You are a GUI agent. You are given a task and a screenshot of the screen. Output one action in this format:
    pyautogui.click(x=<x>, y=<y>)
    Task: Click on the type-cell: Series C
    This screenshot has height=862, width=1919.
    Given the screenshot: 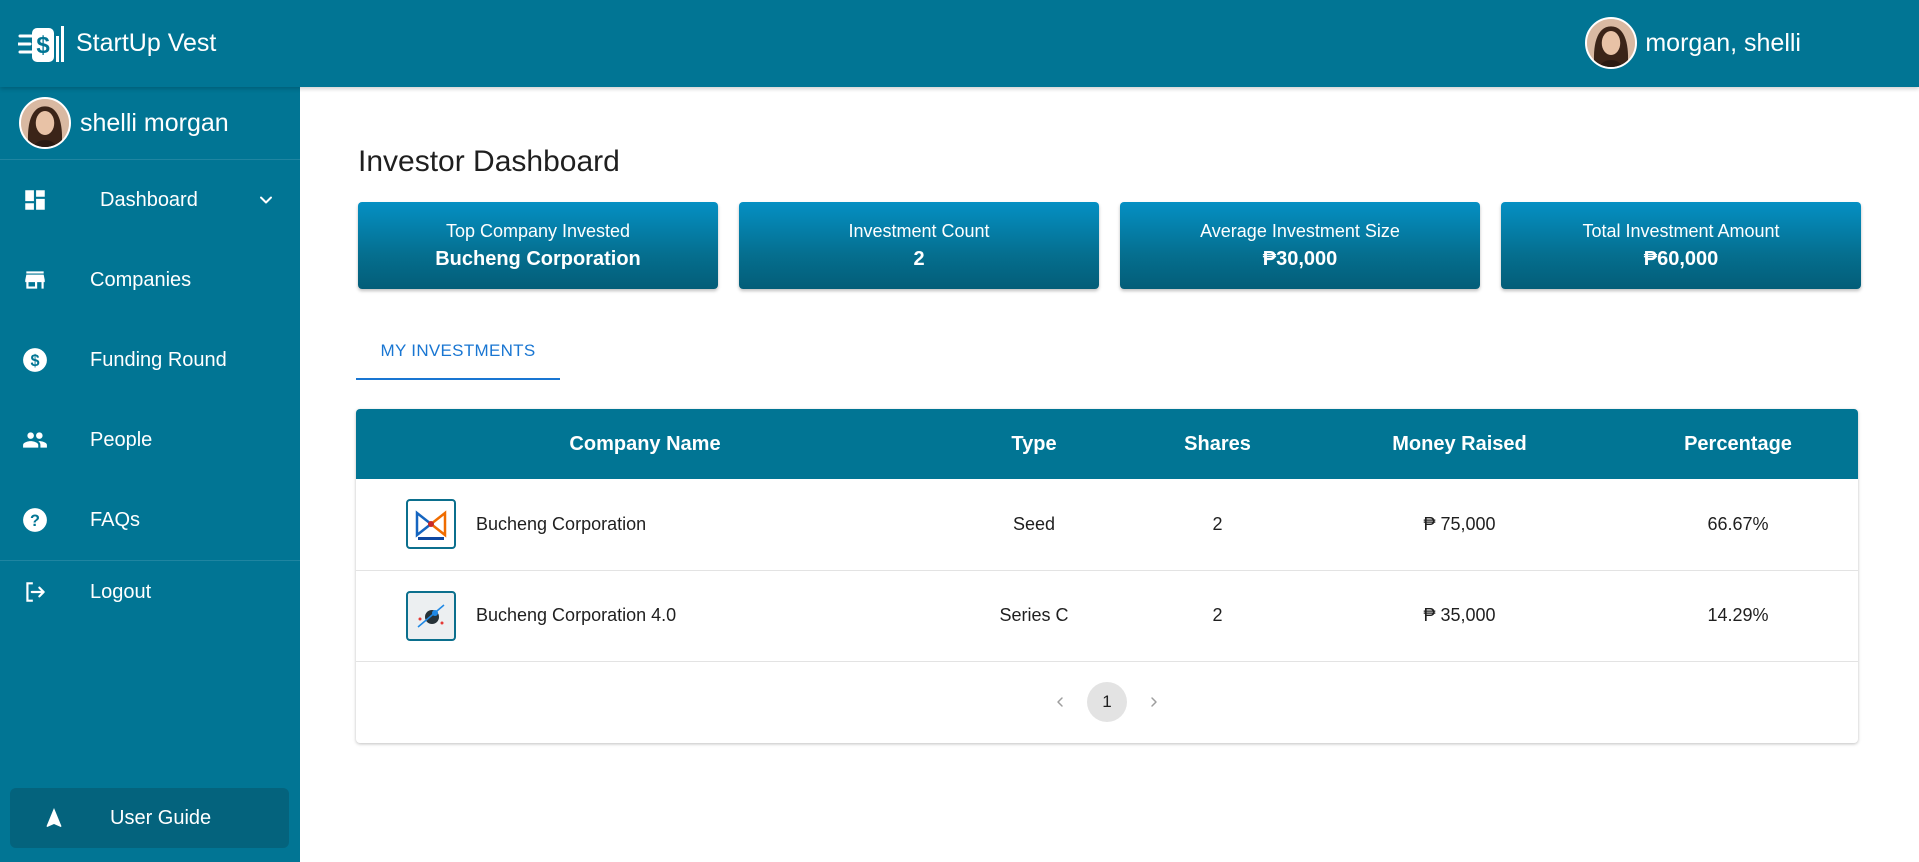 What is the action you would take?
    pyautogui.click(x=1034, y=615)
    